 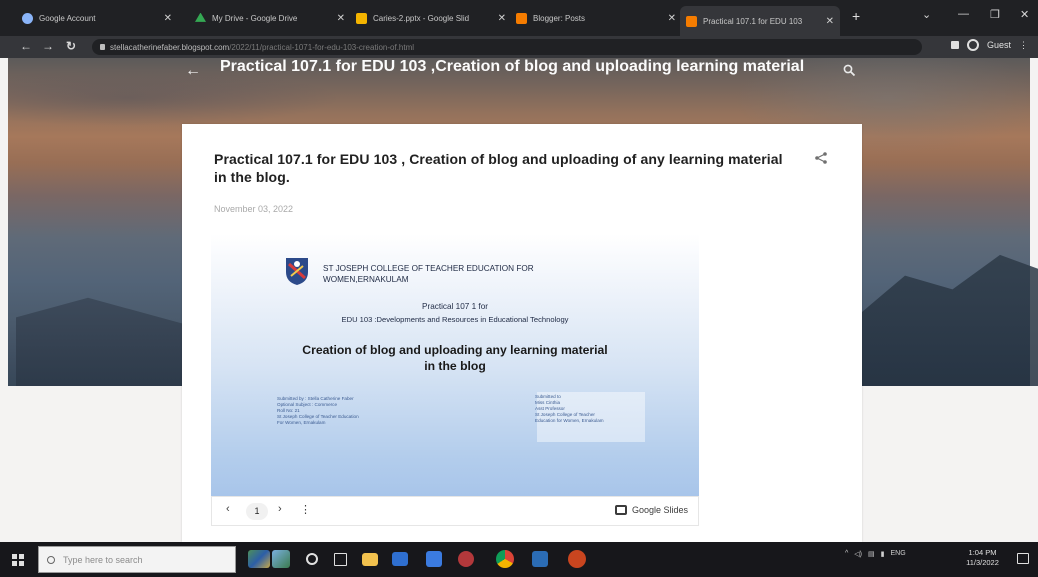 I want to click on submitted-by-line: For Women, Ernakulam, so click(x=301, y=422).